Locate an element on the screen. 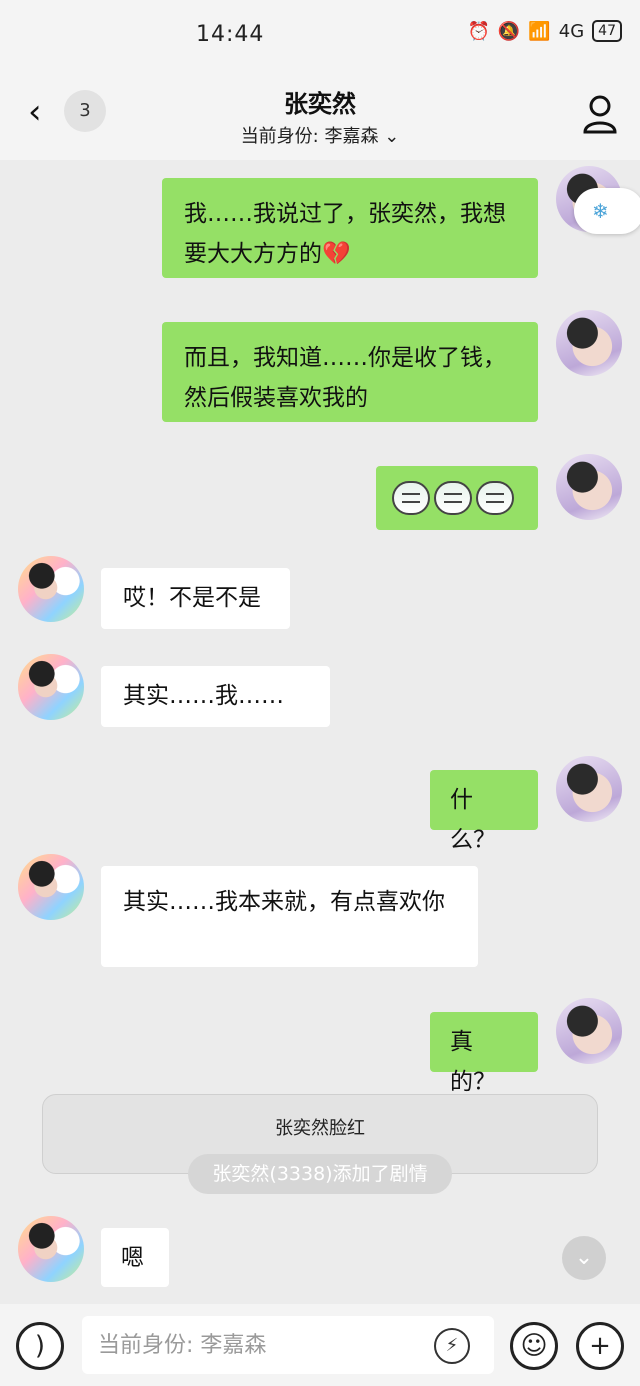 The image size is (640, 1386). scroll-down-button: ⌄ is located at coordinates (584, 1258).